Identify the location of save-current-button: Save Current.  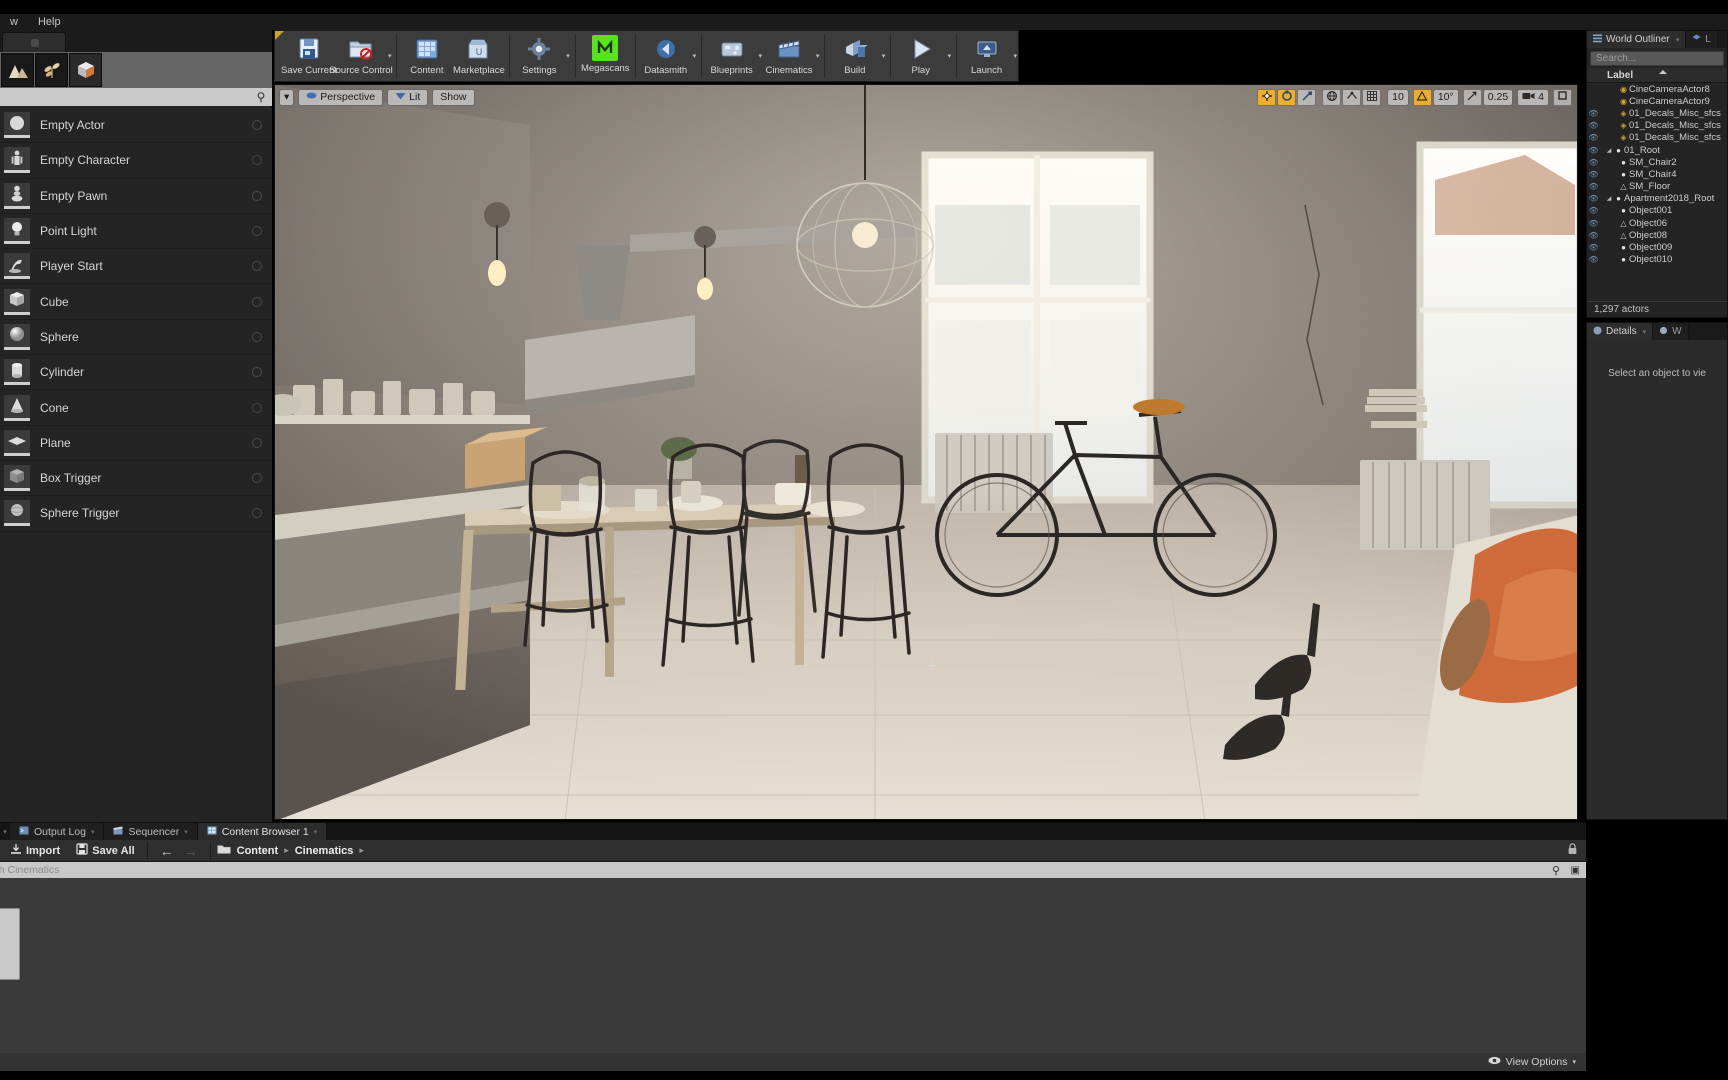
(309, 56).